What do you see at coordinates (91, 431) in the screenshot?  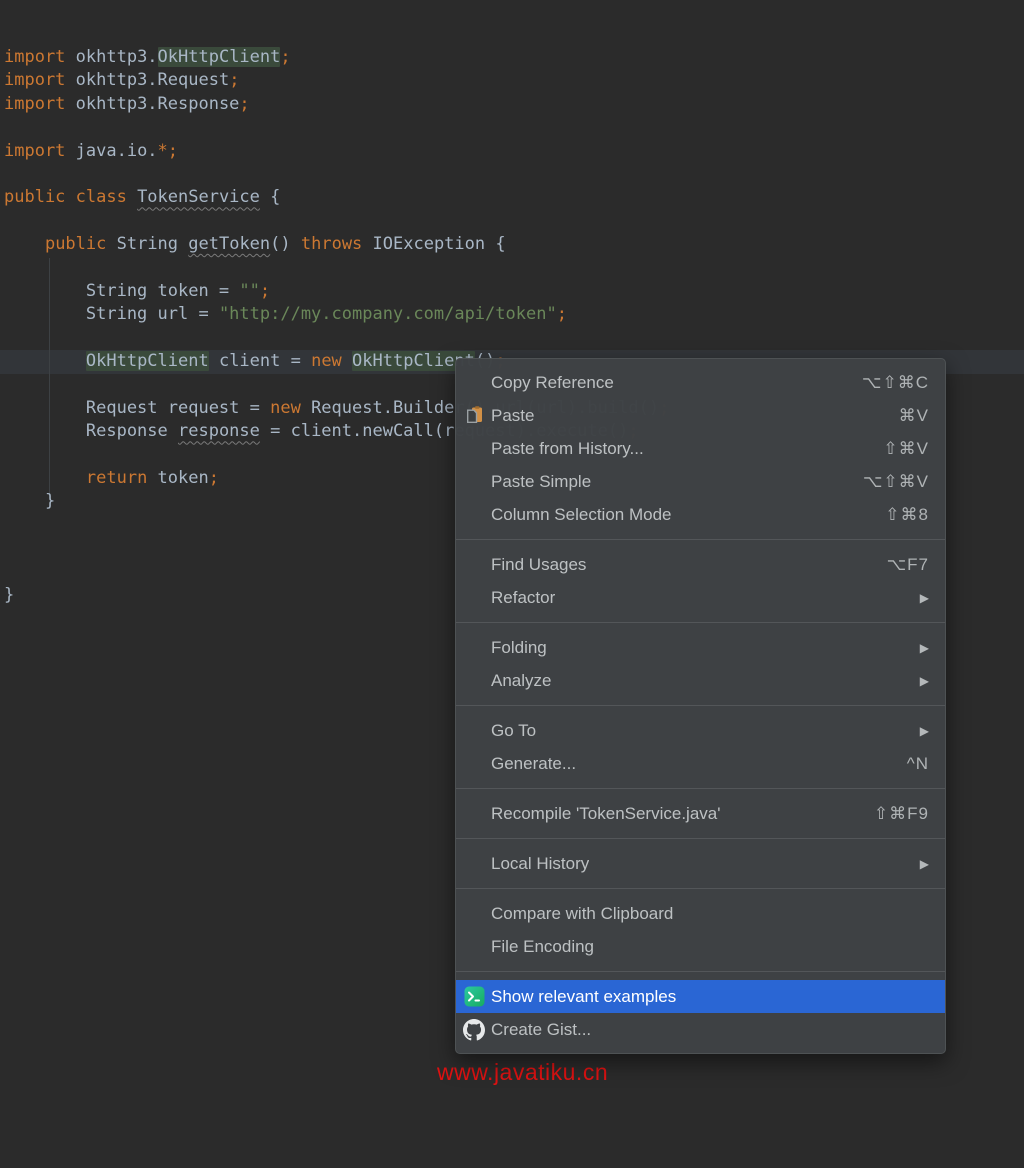 I see `code-token: Response` at bounding box center [91, 431].